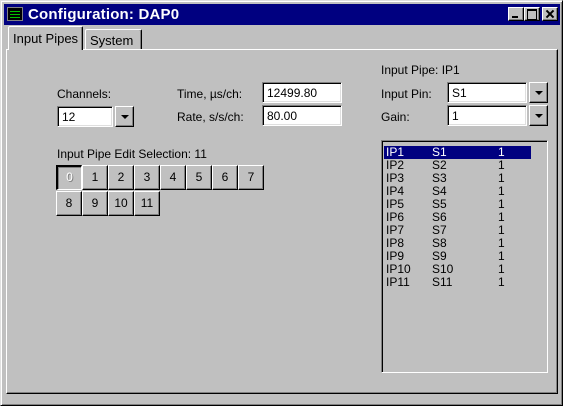 Image resolution: width=563 pixels, height=406 pixels. I want to click on pin-button-4: 4, so click(173, 177).